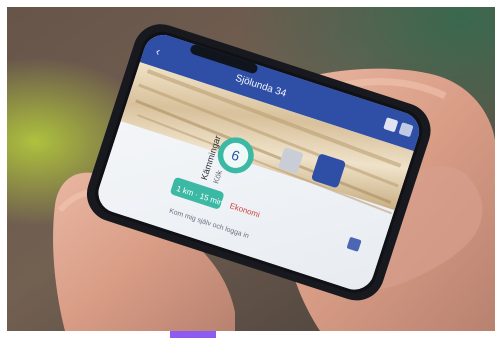 The width and height of the screenshot is (502, 338). I want to click on left-white-margin, so click(3, 169).